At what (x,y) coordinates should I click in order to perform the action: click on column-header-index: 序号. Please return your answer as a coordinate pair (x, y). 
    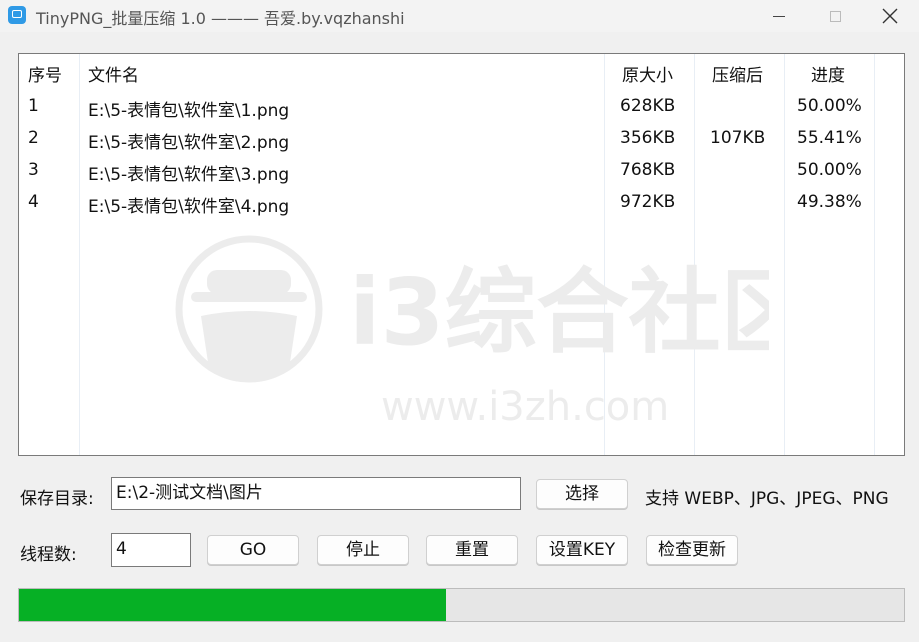
    Looking at the image, I should click on (45, 73).